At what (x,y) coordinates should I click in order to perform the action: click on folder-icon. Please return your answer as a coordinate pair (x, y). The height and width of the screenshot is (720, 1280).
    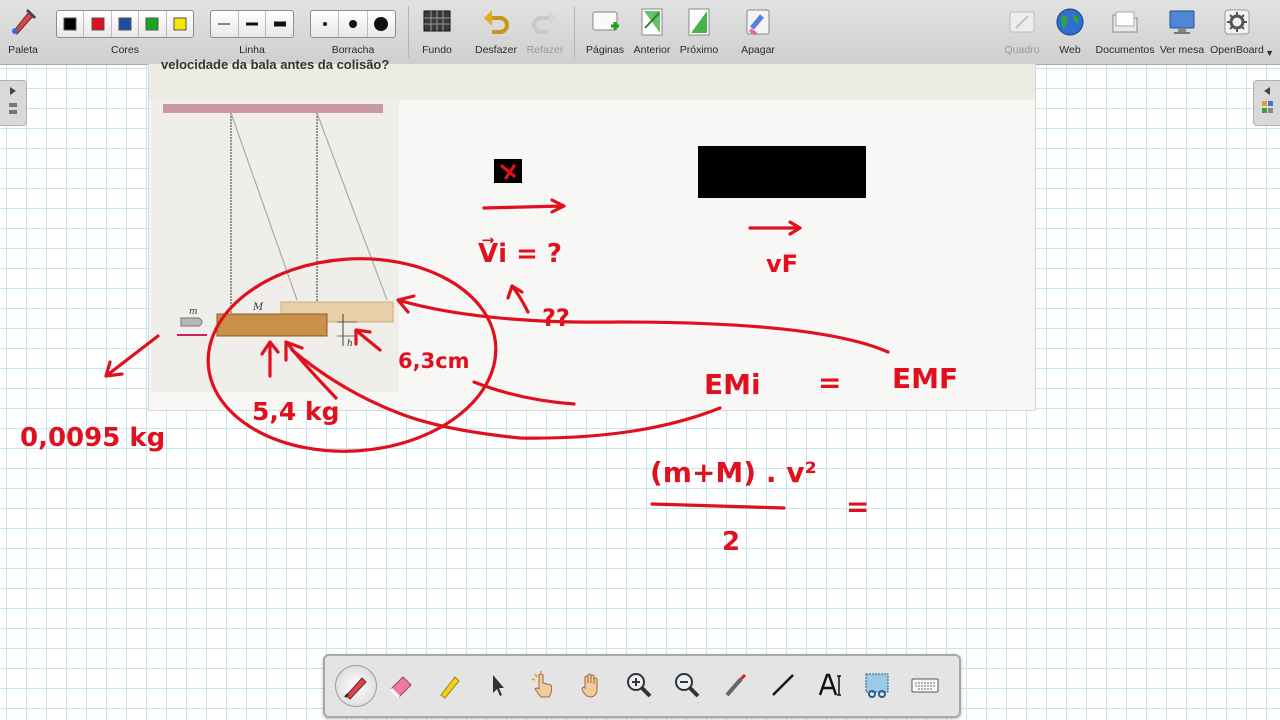
    Looking at the image, I should click on (1125, 22).